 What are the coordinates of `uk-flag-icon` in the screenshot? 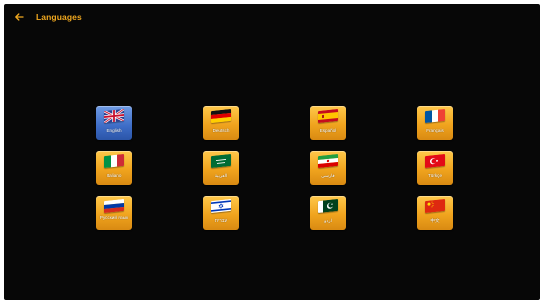 It's located at (114, 116).